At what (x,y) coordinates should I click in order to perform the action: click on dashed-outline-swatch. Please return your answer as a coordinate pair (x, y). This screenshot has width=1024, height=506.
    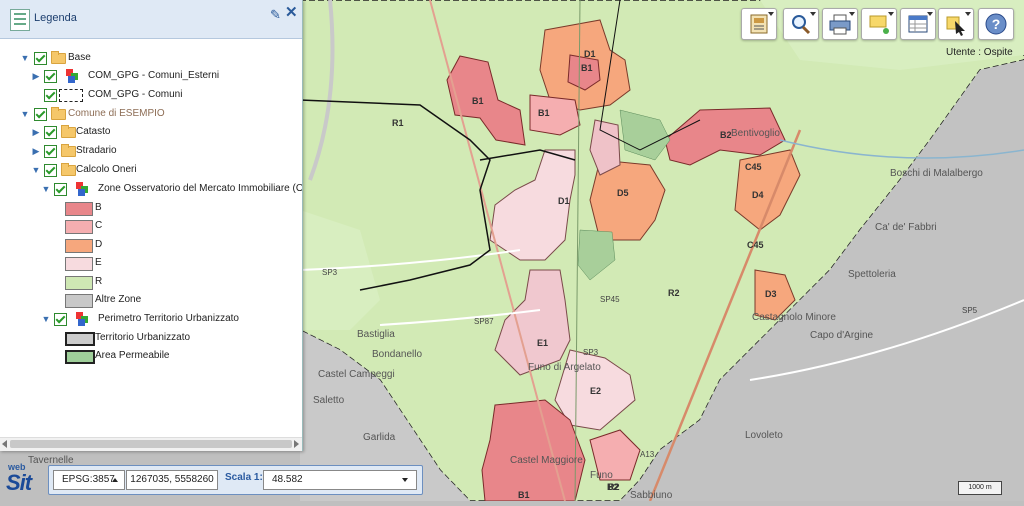
    Looking at the image, I should click on (71, 95).